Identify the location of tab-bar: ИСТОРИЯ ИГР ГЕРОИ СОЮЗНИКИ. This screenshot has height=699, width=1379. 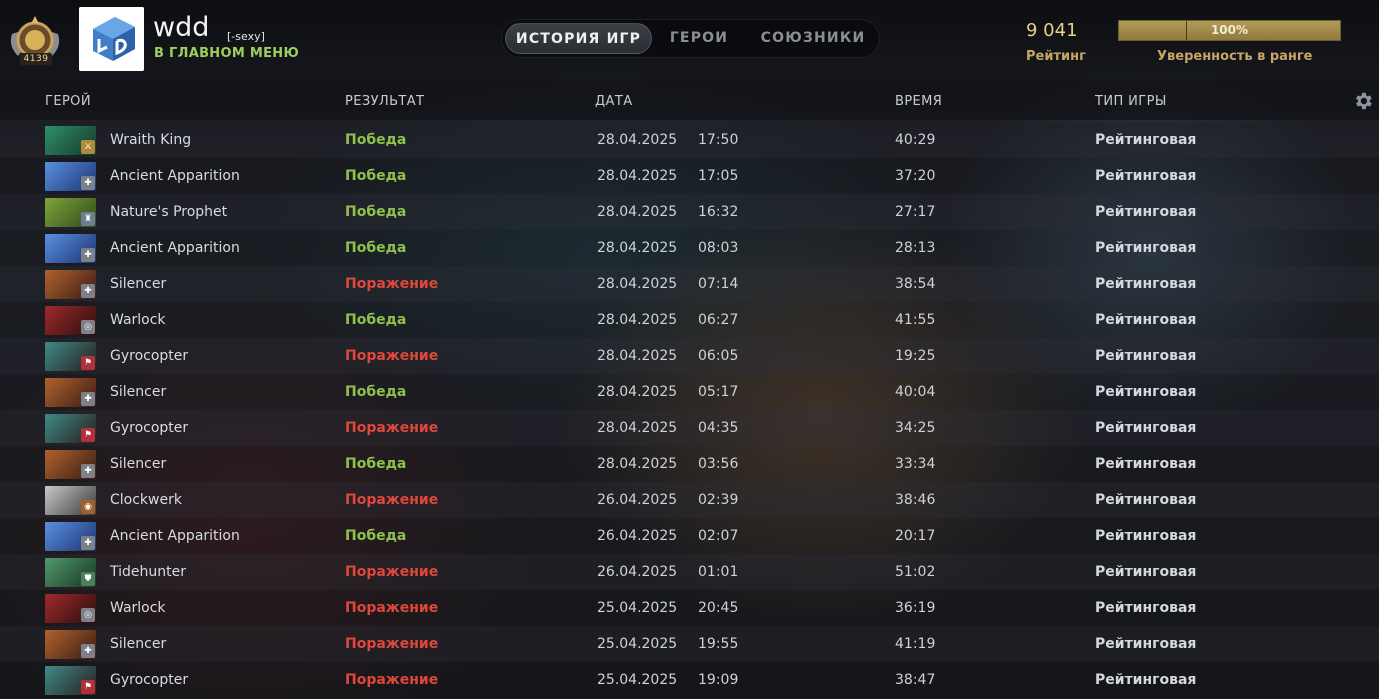
(690, 38).